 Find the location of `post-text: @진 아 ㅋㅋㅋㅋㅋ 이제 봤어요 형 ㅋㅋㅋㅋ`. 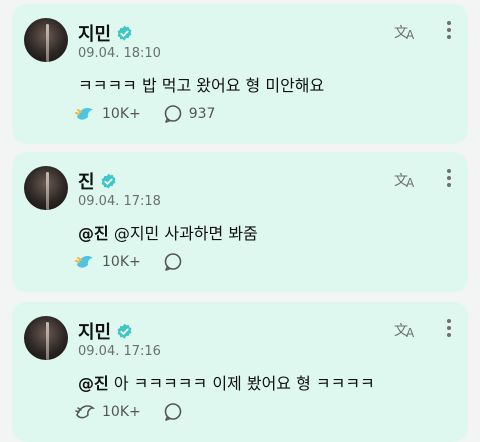

post-text: @진 아 ㅋㅋㅋㅋㅋ 이제 봤어요 형 ㅋㅋㅋㅋ is located at coordinates (226, 382).